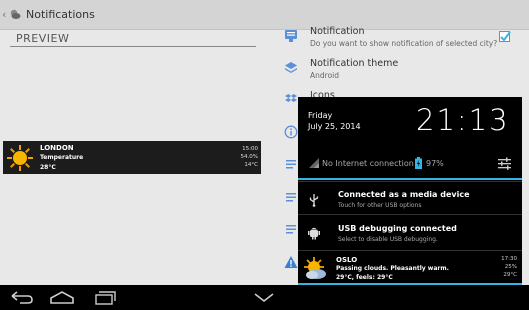 The width and height of the screenshot is (529, 310). I want to click on info-icon, so click(291, 132).